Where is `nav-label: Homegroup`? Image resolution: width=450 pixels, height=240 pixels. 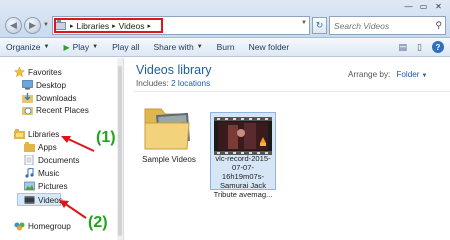
nav-label: Homegroup is located at coordinates (49, 226).